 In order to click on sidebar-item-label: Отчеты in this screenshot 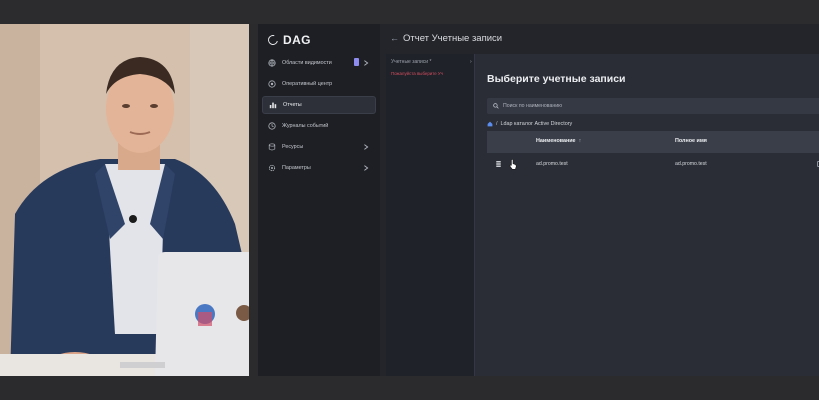, I will do `click(292, 105)`.